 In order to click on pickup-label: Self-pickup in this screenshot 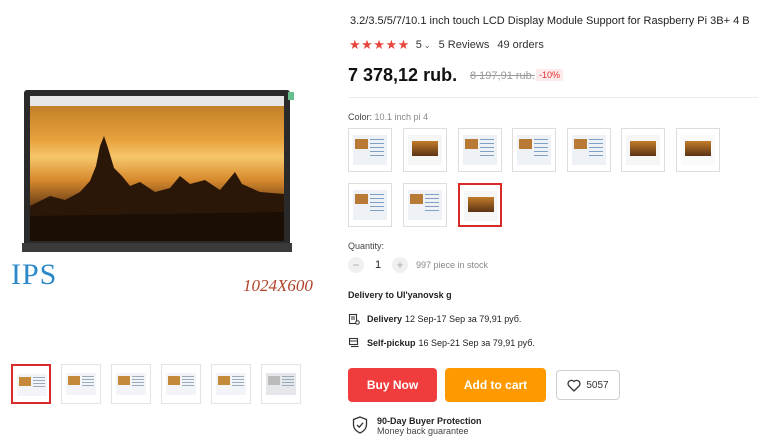, I will do `click(391, 343)`.